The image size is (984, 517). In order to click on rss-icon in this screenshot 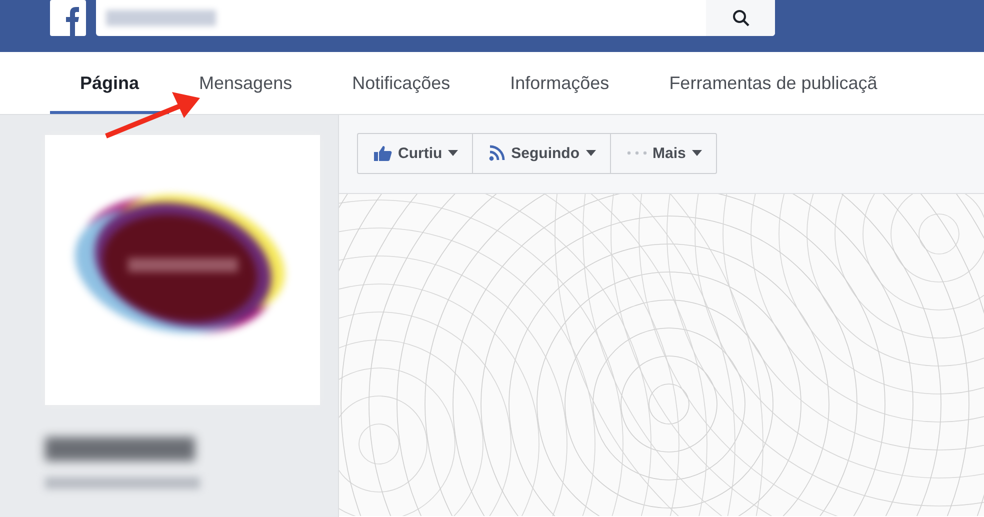, I will do `click(497, 153)`.